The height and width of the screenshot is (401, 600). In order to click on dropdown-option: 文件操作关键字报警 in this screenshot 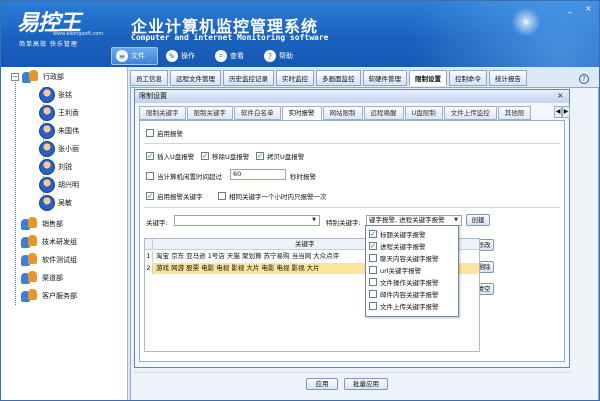, I will do `click(404, 282)`.